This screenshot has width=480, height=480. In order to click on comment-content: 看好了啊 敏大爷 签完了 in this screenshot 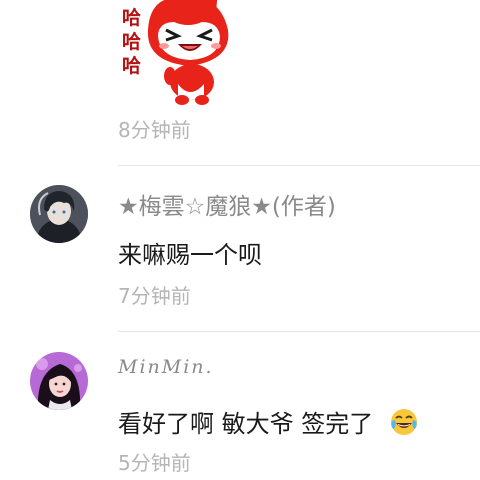, I will do `click(268, 423)`.